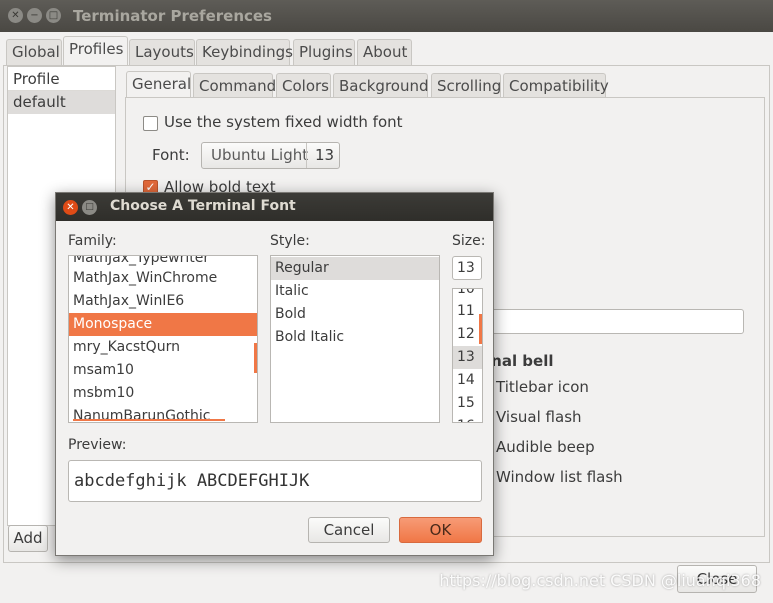 This screenshot has width=773, height=603. What do you see at coordinates (244, 52) in the screenshot?
I see `tab-keybindings: Keybindings` at bounding box center [244, 52].